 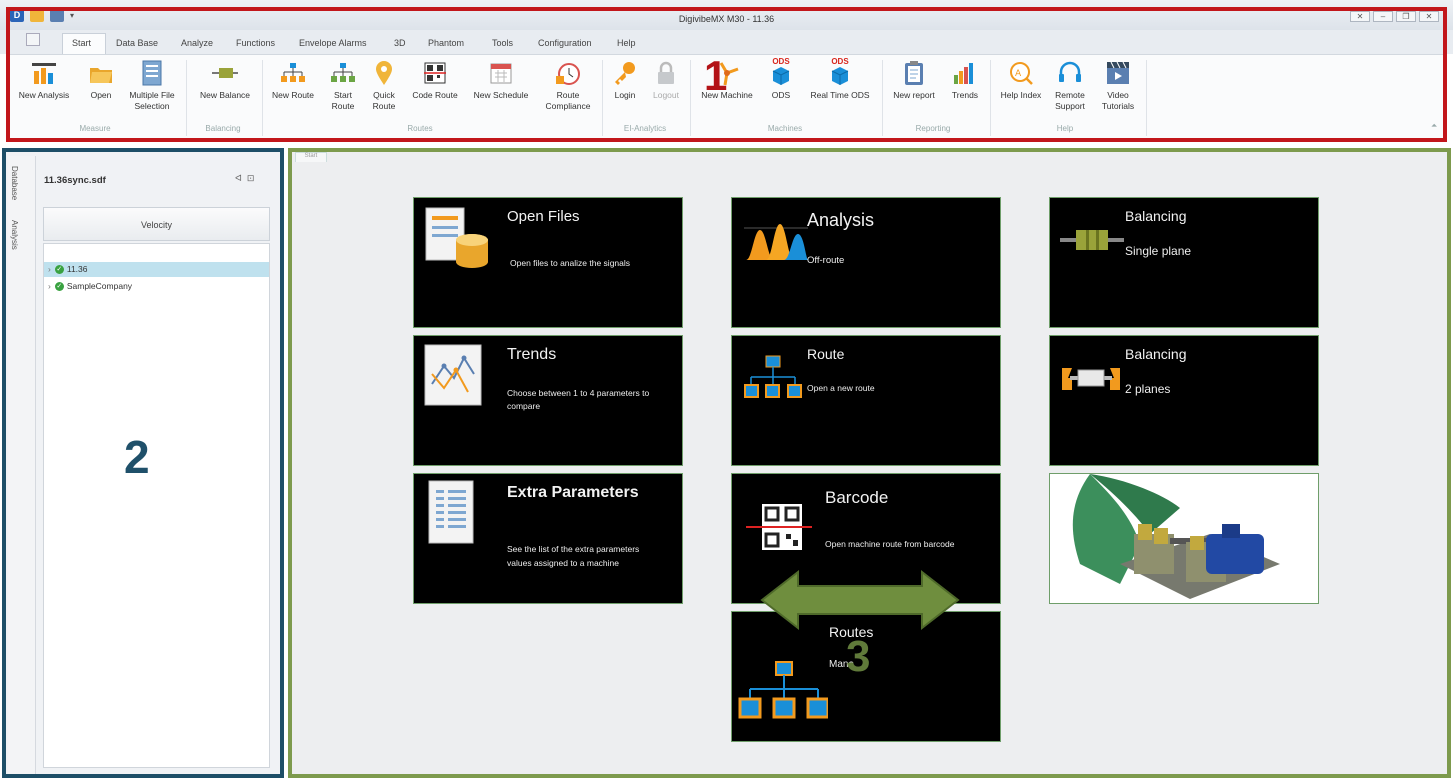 What do you see at coordinates (1184, 262) in the screenshot?
I see `tile-balancing-single-plane: Balancing Single plane` at bounding box center [1184, 262].